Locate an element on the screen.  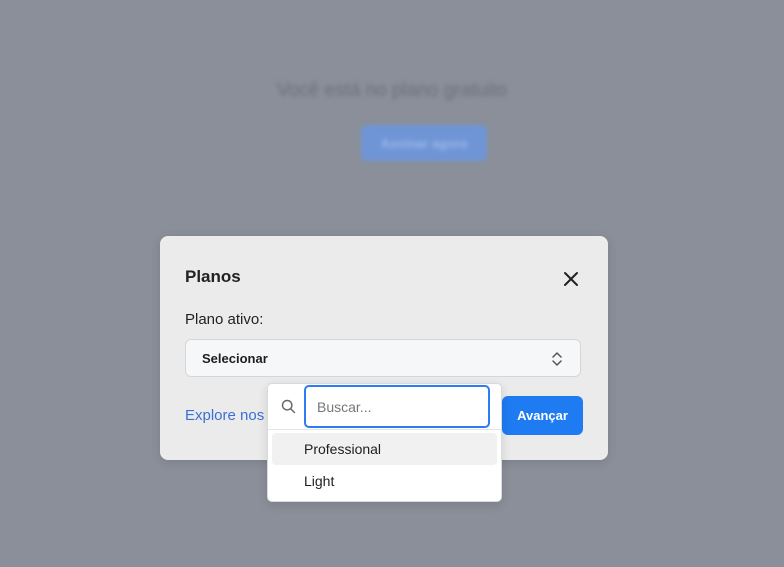
plan-select-value: Selecionar is located at coordinates (235, 358).